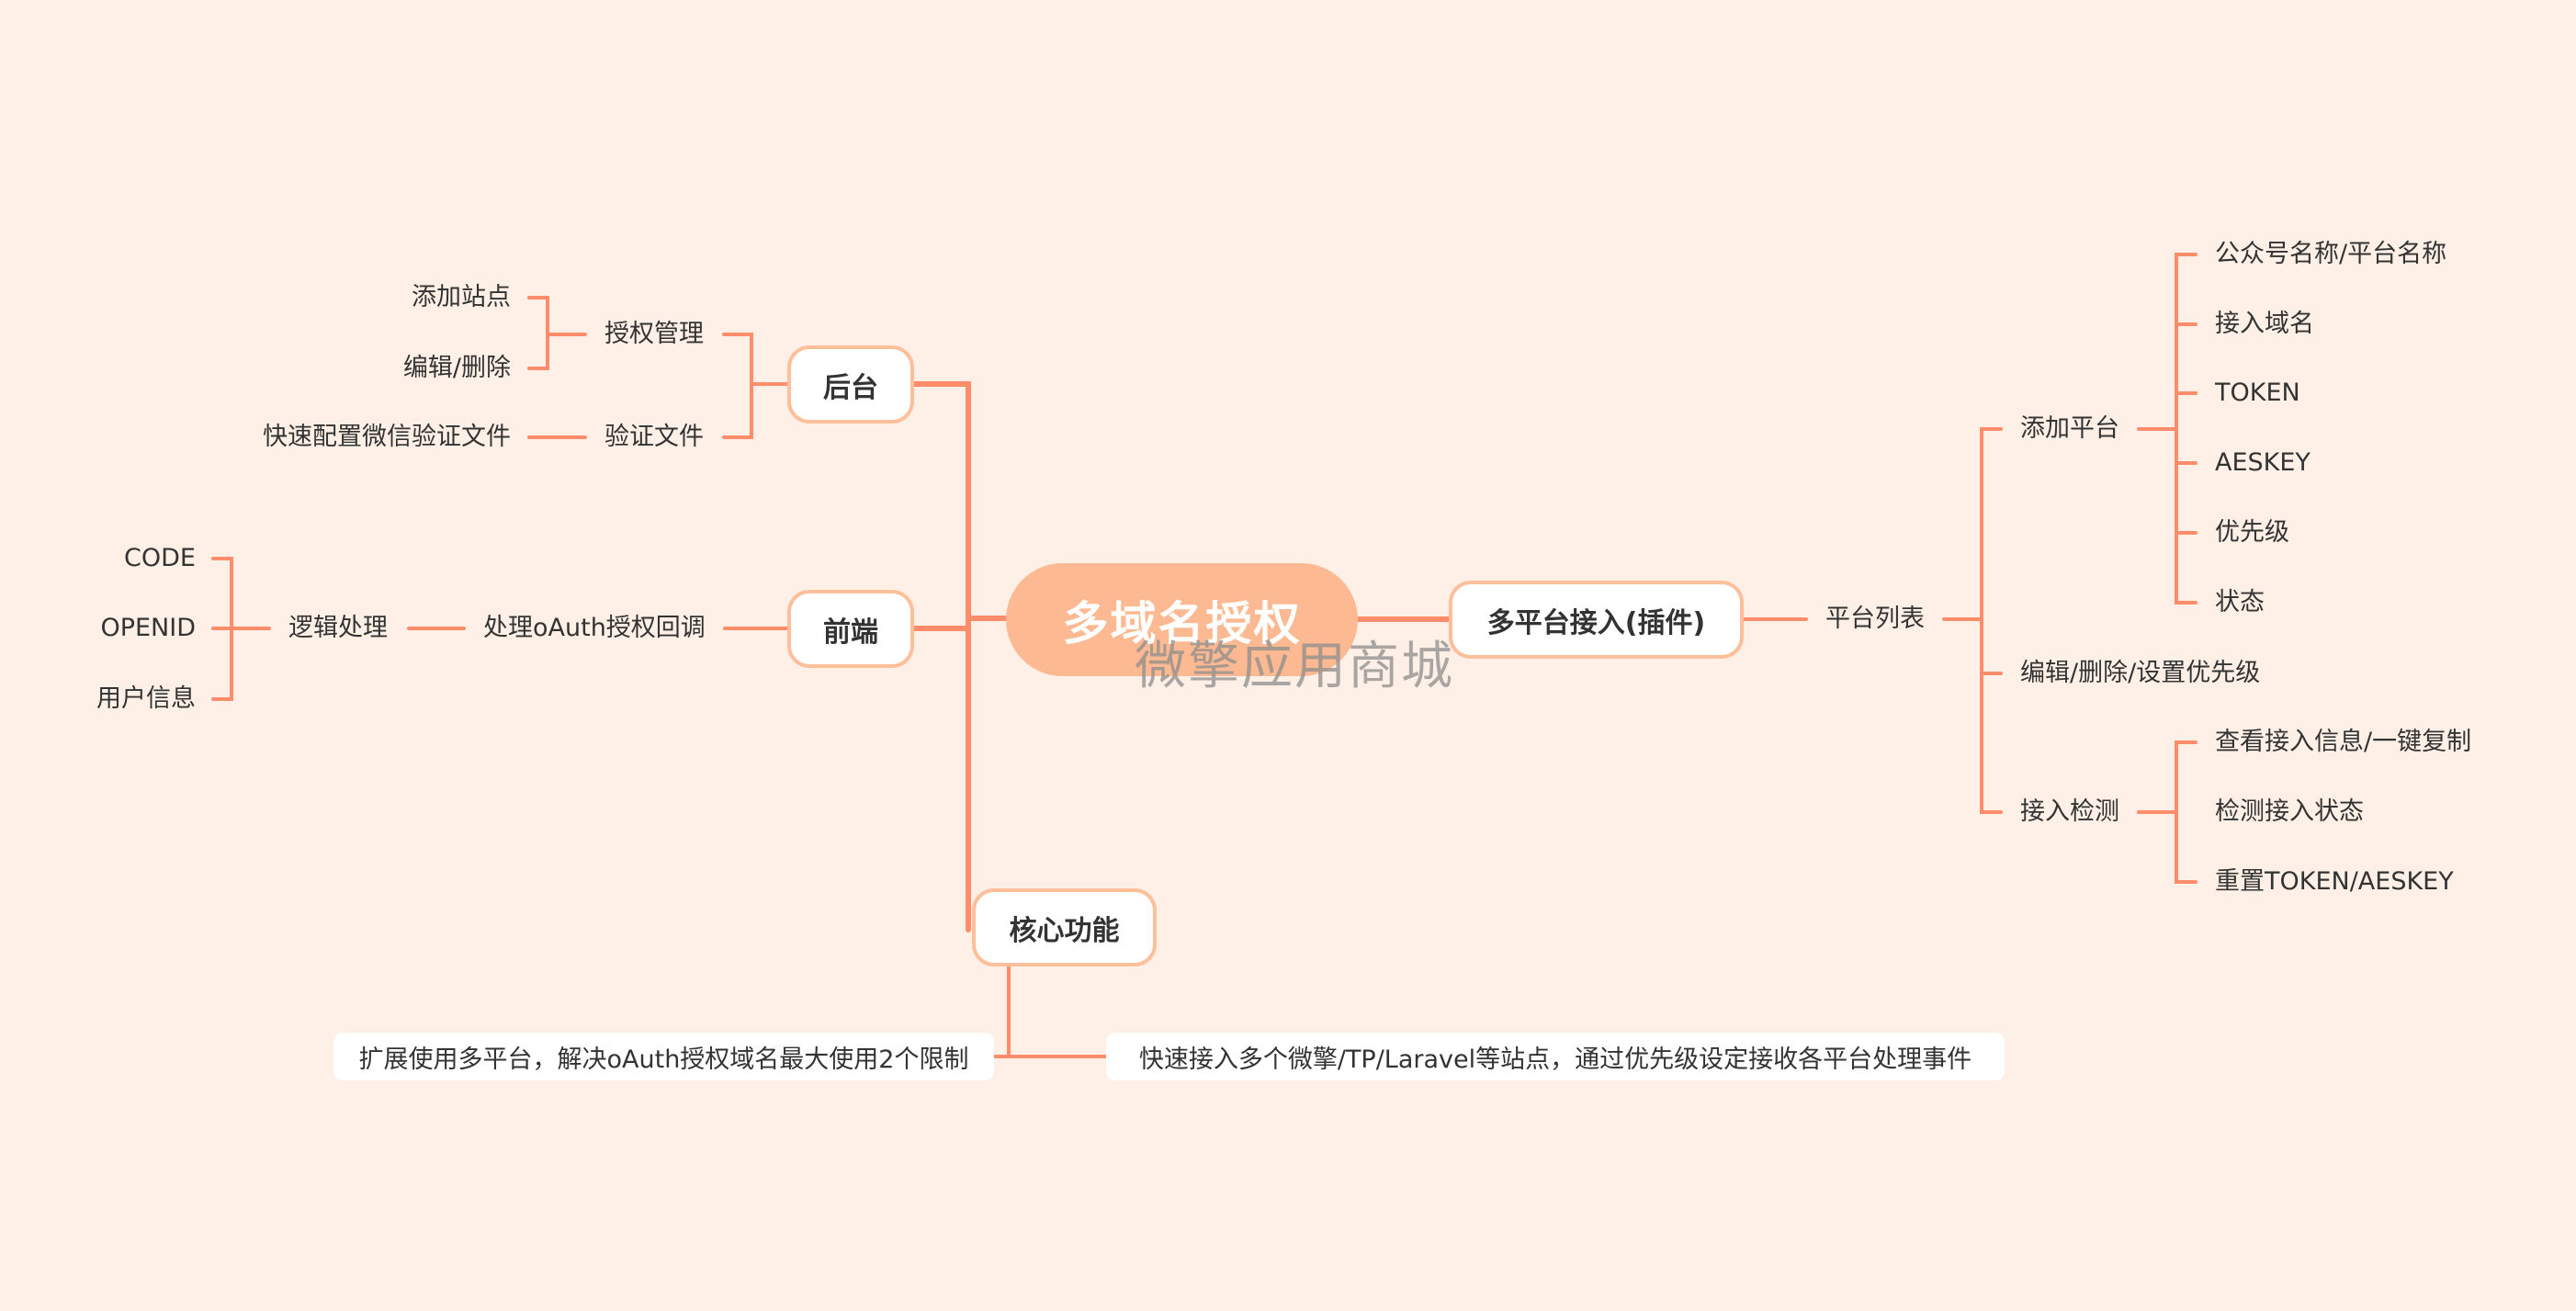 This screenshot has width=2576, height=1311. Describe the element at coordinates (461, 297) in the screenshot. I see `topic-add-site: 添加站点` at that location.